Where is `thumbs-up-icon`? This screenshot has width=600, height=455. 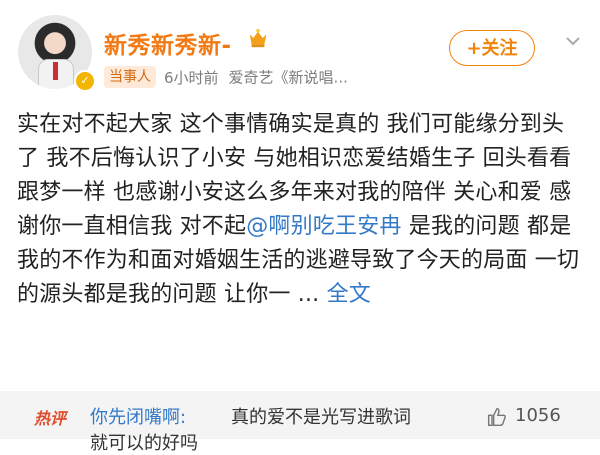
thumbs-up-icon is located at coordinates (497, 417).